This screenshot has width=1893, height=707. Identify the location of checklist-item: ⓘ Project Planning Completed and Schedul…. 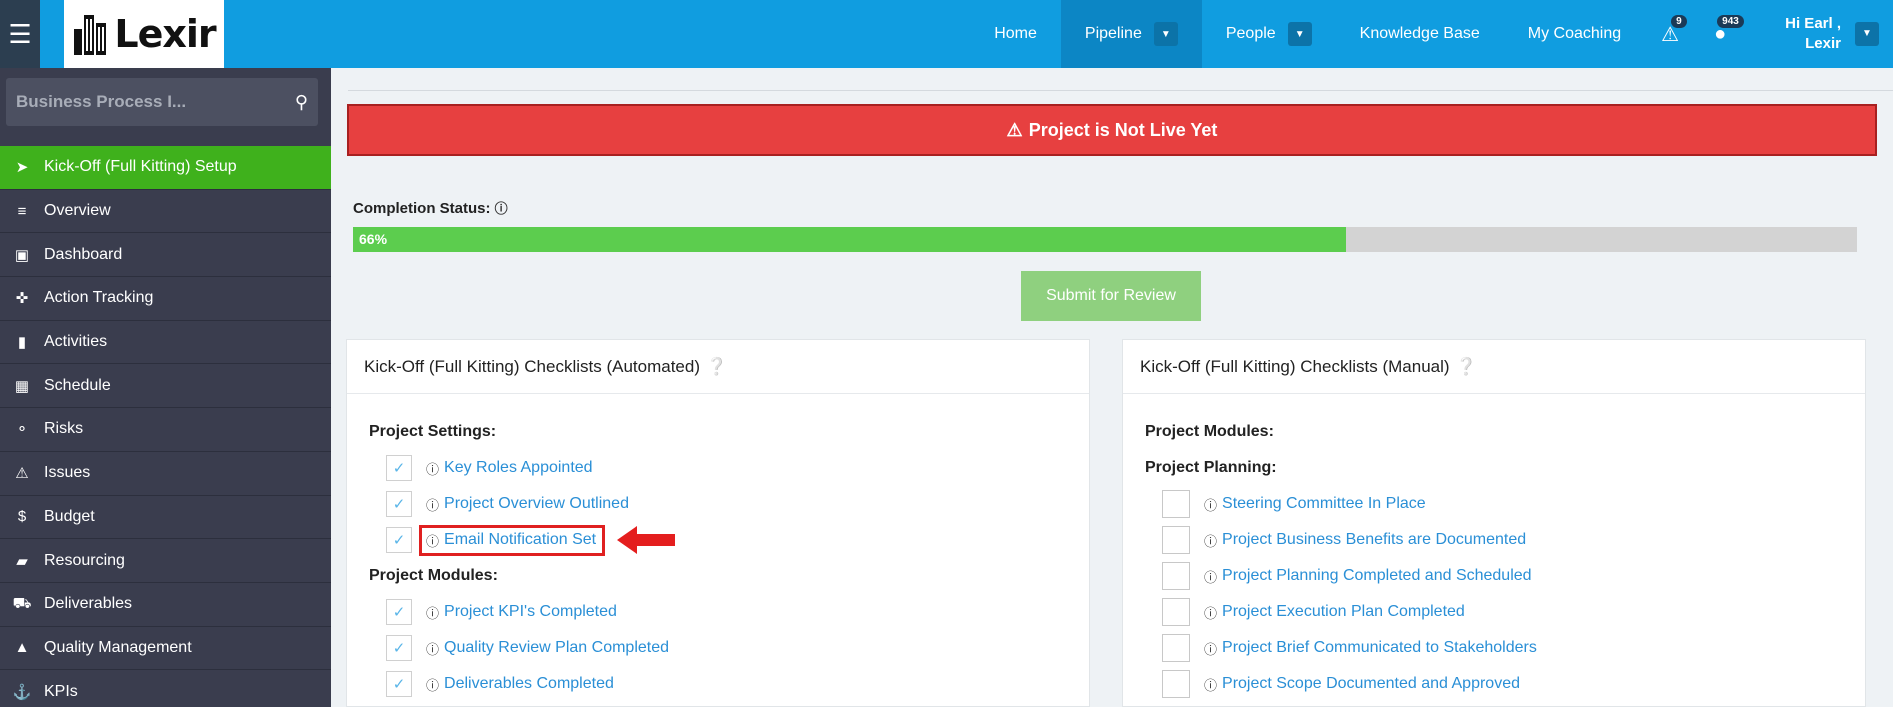
(1505, 576).